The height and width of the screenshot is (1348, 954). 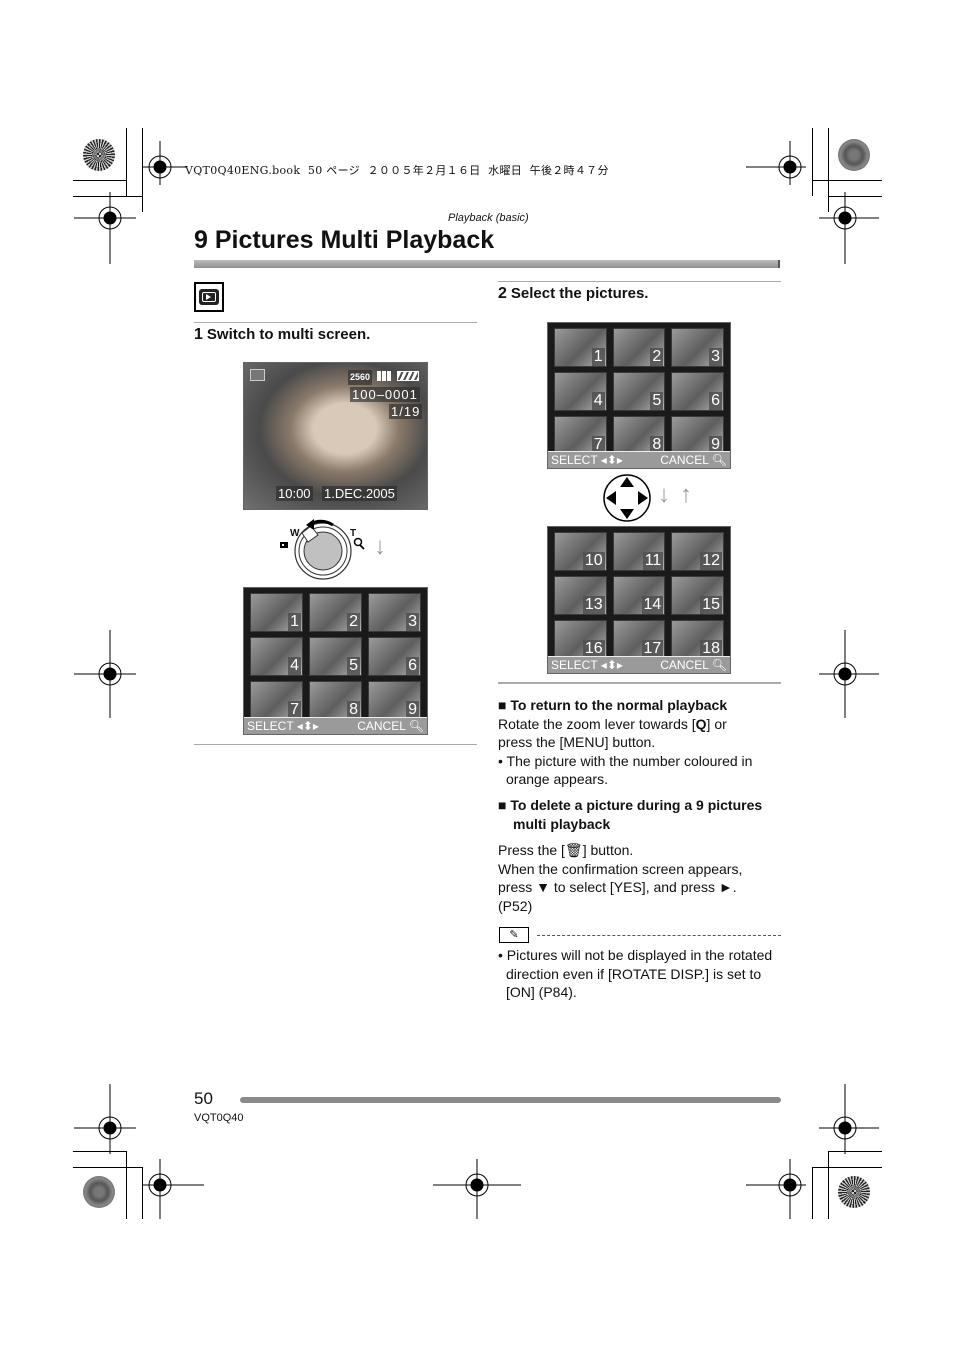 I want to click on battery-icon, so click(x=408, y=376).